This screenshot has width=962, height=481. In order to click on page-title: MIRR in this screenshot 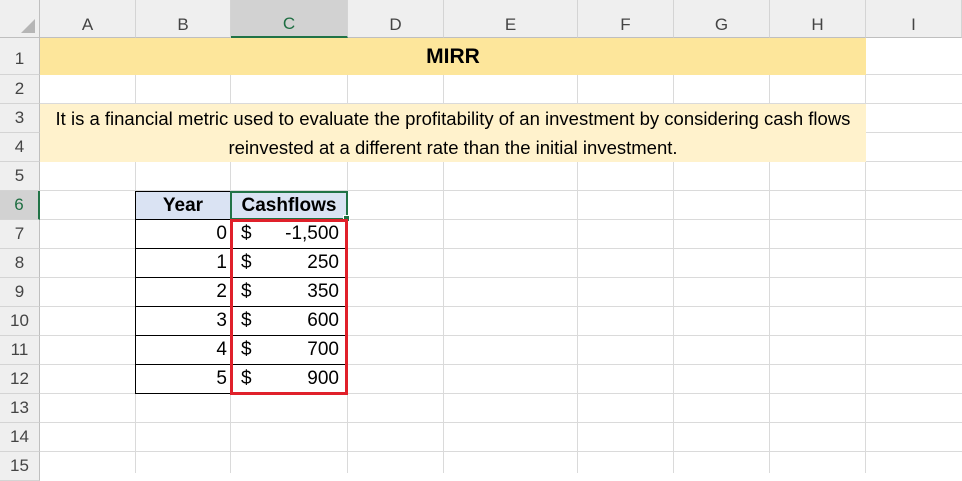, I will do `click(453, 56)`.